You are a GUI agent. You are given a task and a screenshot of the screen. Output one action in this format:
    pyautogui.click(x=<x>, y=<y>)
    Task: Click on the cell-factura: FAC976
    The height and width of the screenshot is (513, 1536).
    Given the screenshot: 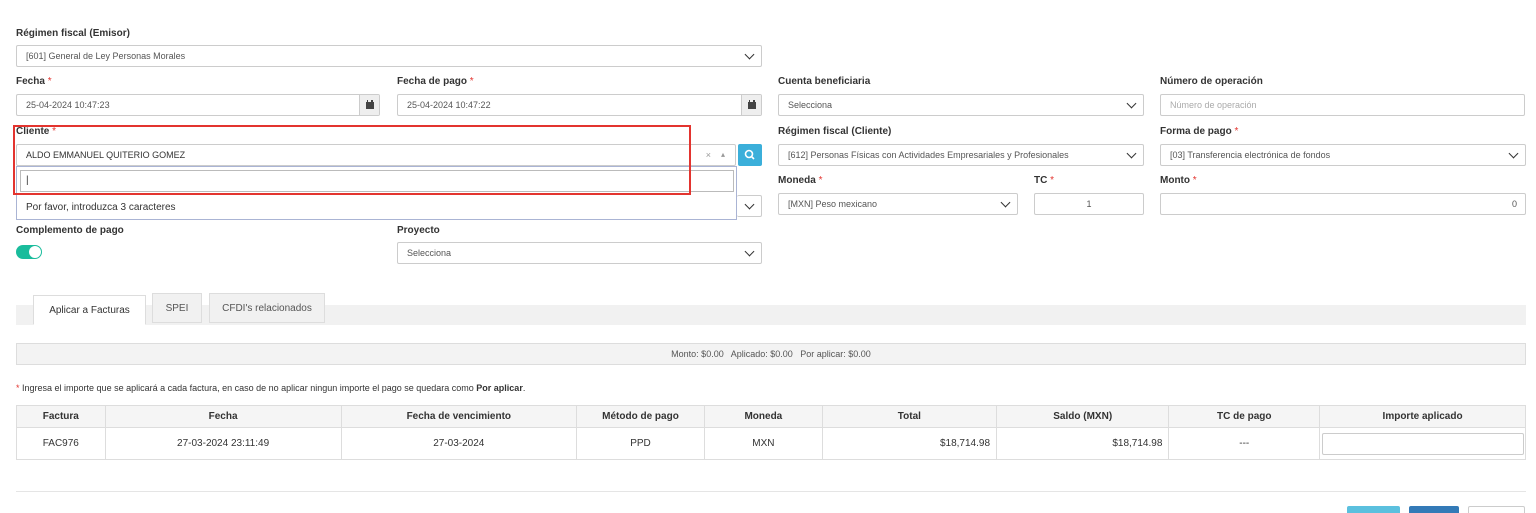 What is the action you would take?
    pyautogui.click(x=61, y=443)
    